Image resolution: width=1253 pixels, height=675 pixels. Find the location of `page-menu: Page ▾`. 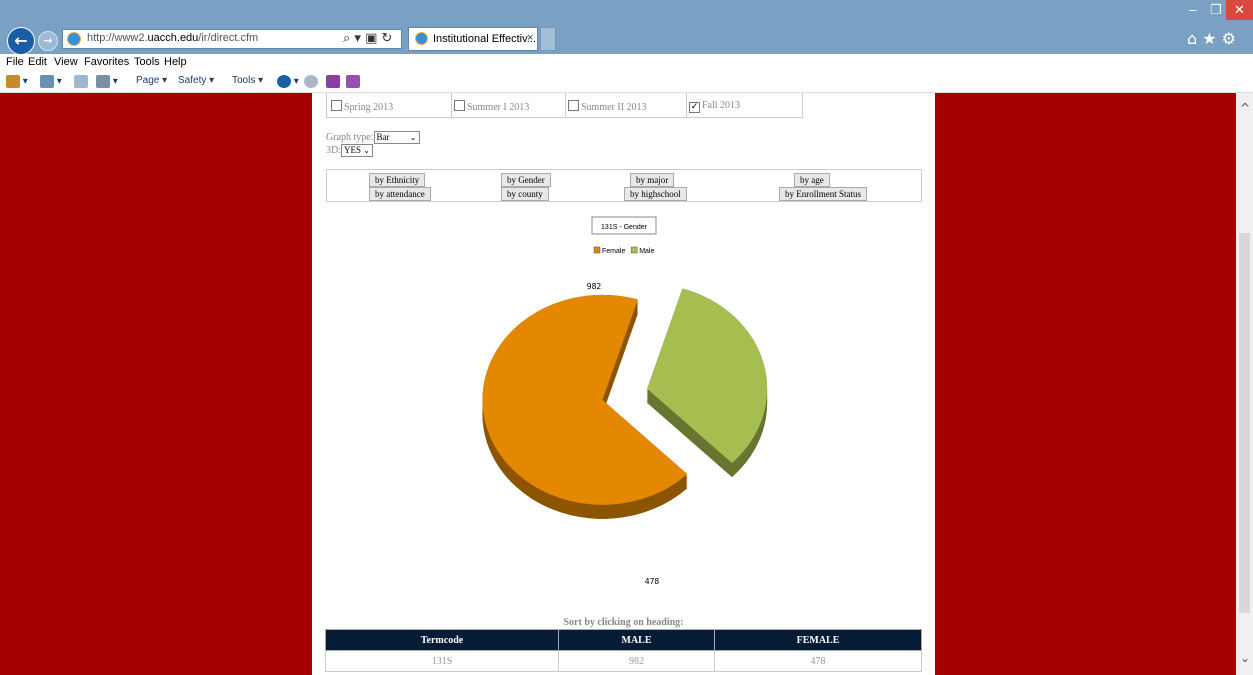

page-menu: Page ▾ is located at coordinates (151, 80).